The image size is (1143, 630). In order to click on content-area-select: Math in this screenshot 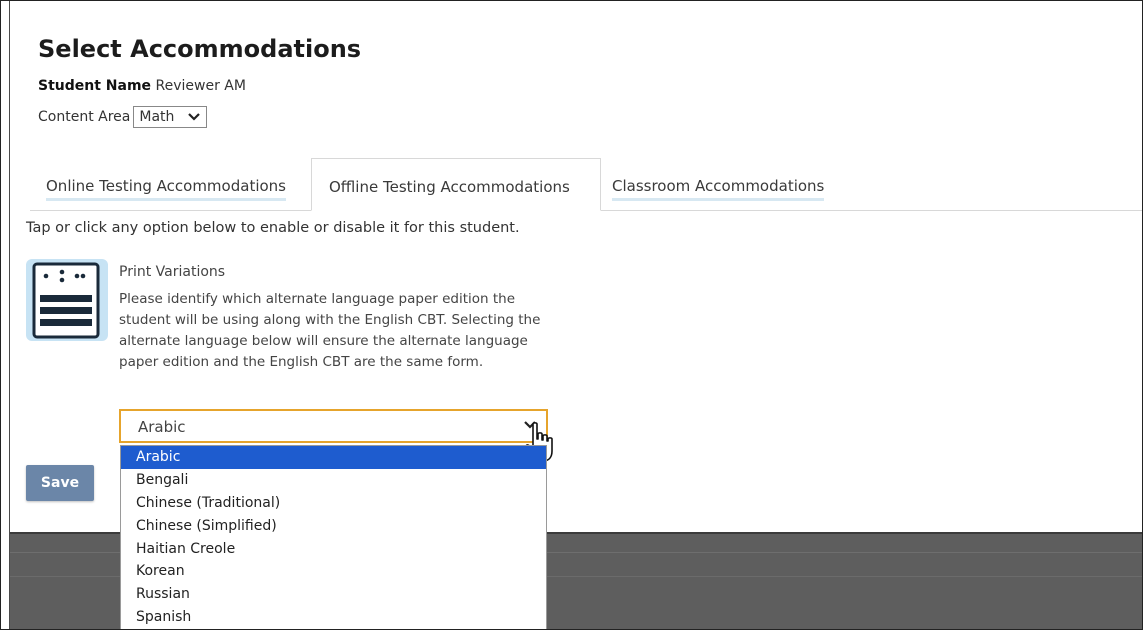, I will do `click(170, 117)`.